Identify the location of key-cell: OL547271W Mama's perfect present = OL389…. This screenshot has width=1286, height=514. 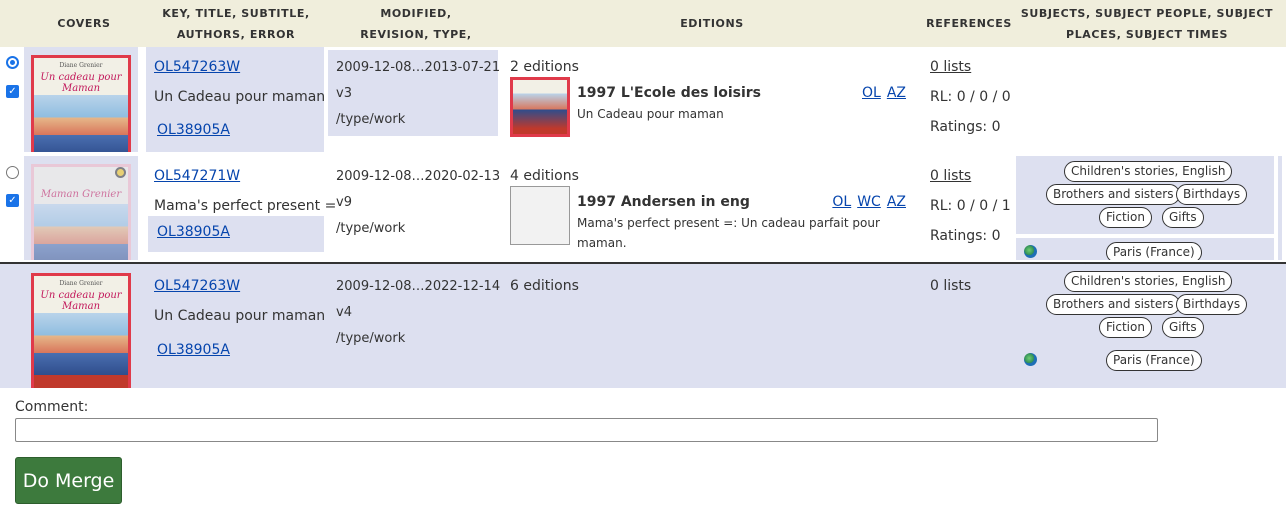
(241, 208).